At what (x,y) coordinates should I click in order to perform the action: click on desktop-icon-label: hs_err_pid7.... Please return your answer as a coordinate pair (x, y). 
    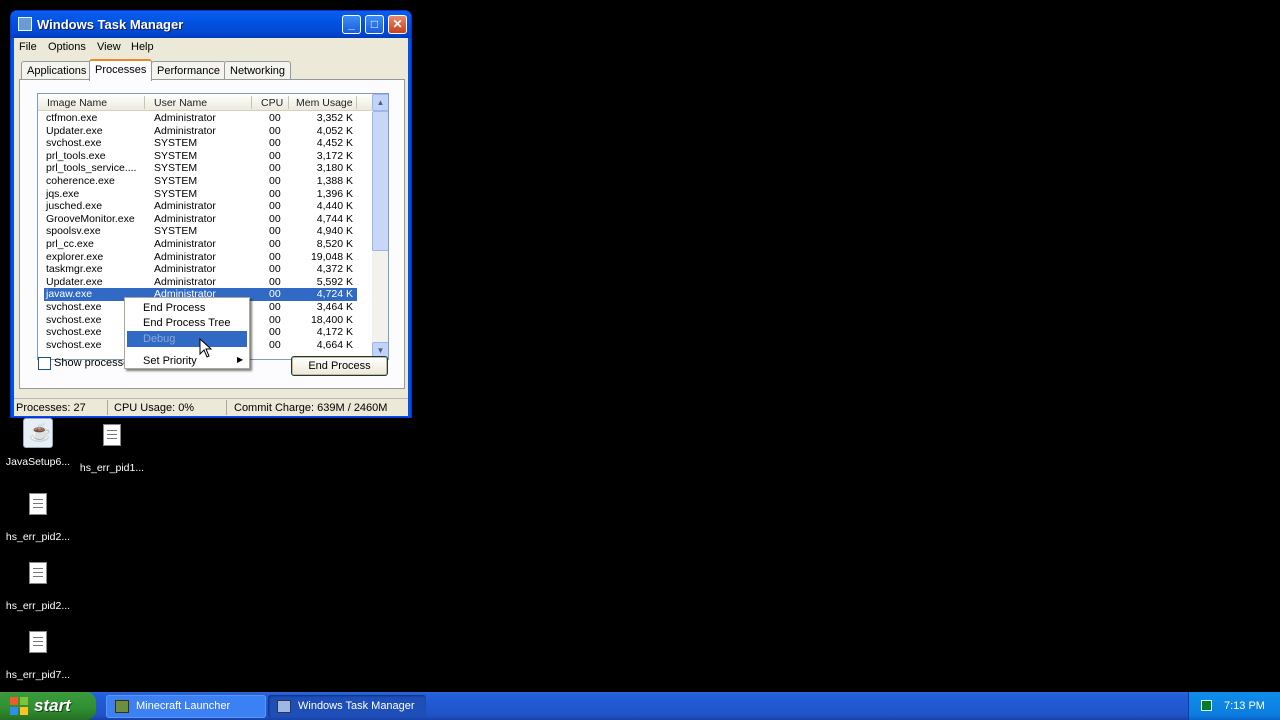
    Looking at the image, I should click on (38, 675).